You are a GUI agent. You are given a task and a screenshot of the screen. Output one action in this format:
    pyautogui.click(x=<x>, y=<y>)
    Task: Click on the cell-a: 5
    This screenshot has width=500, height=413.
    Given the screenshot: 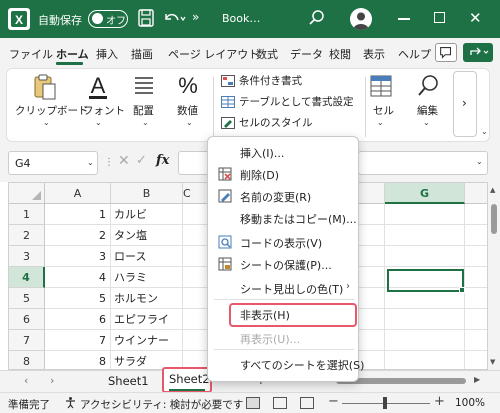 What is the action you would take?
    pyautogui.click(x=78, y=298)
    